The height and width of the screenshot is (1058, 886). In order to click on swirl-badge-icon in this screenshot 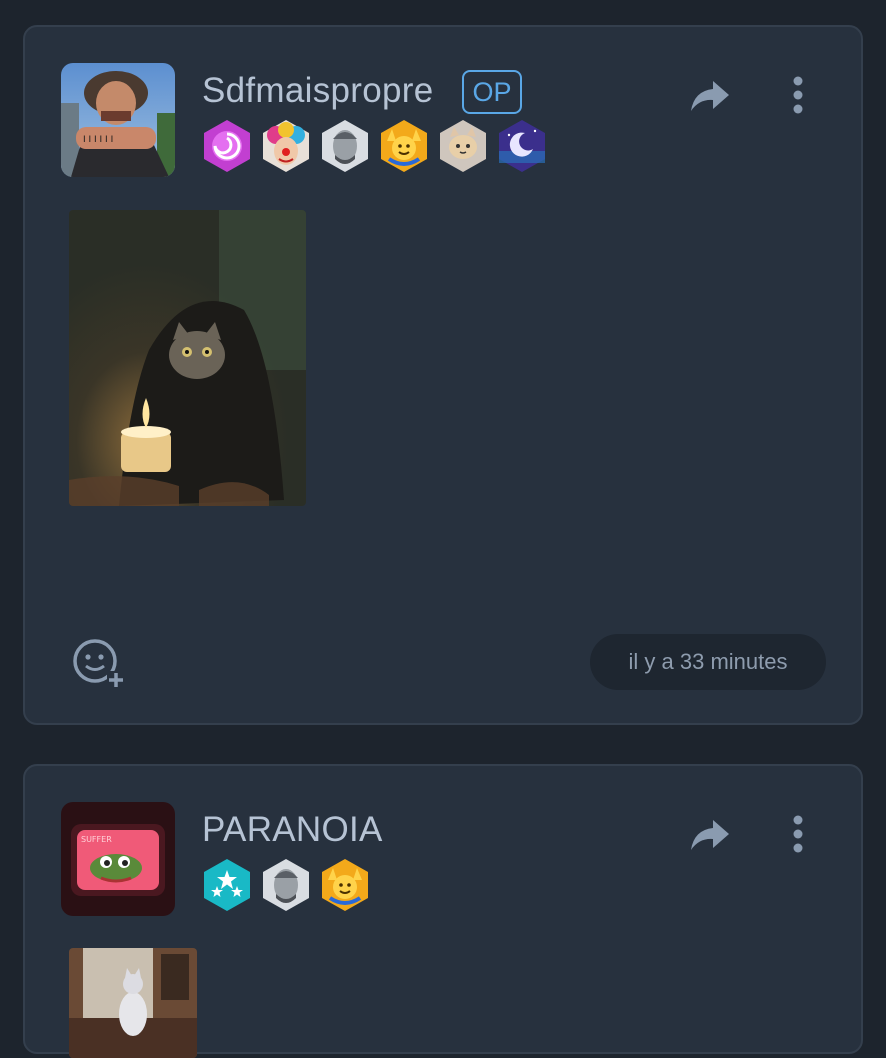, I will do `click(227, 146)`.